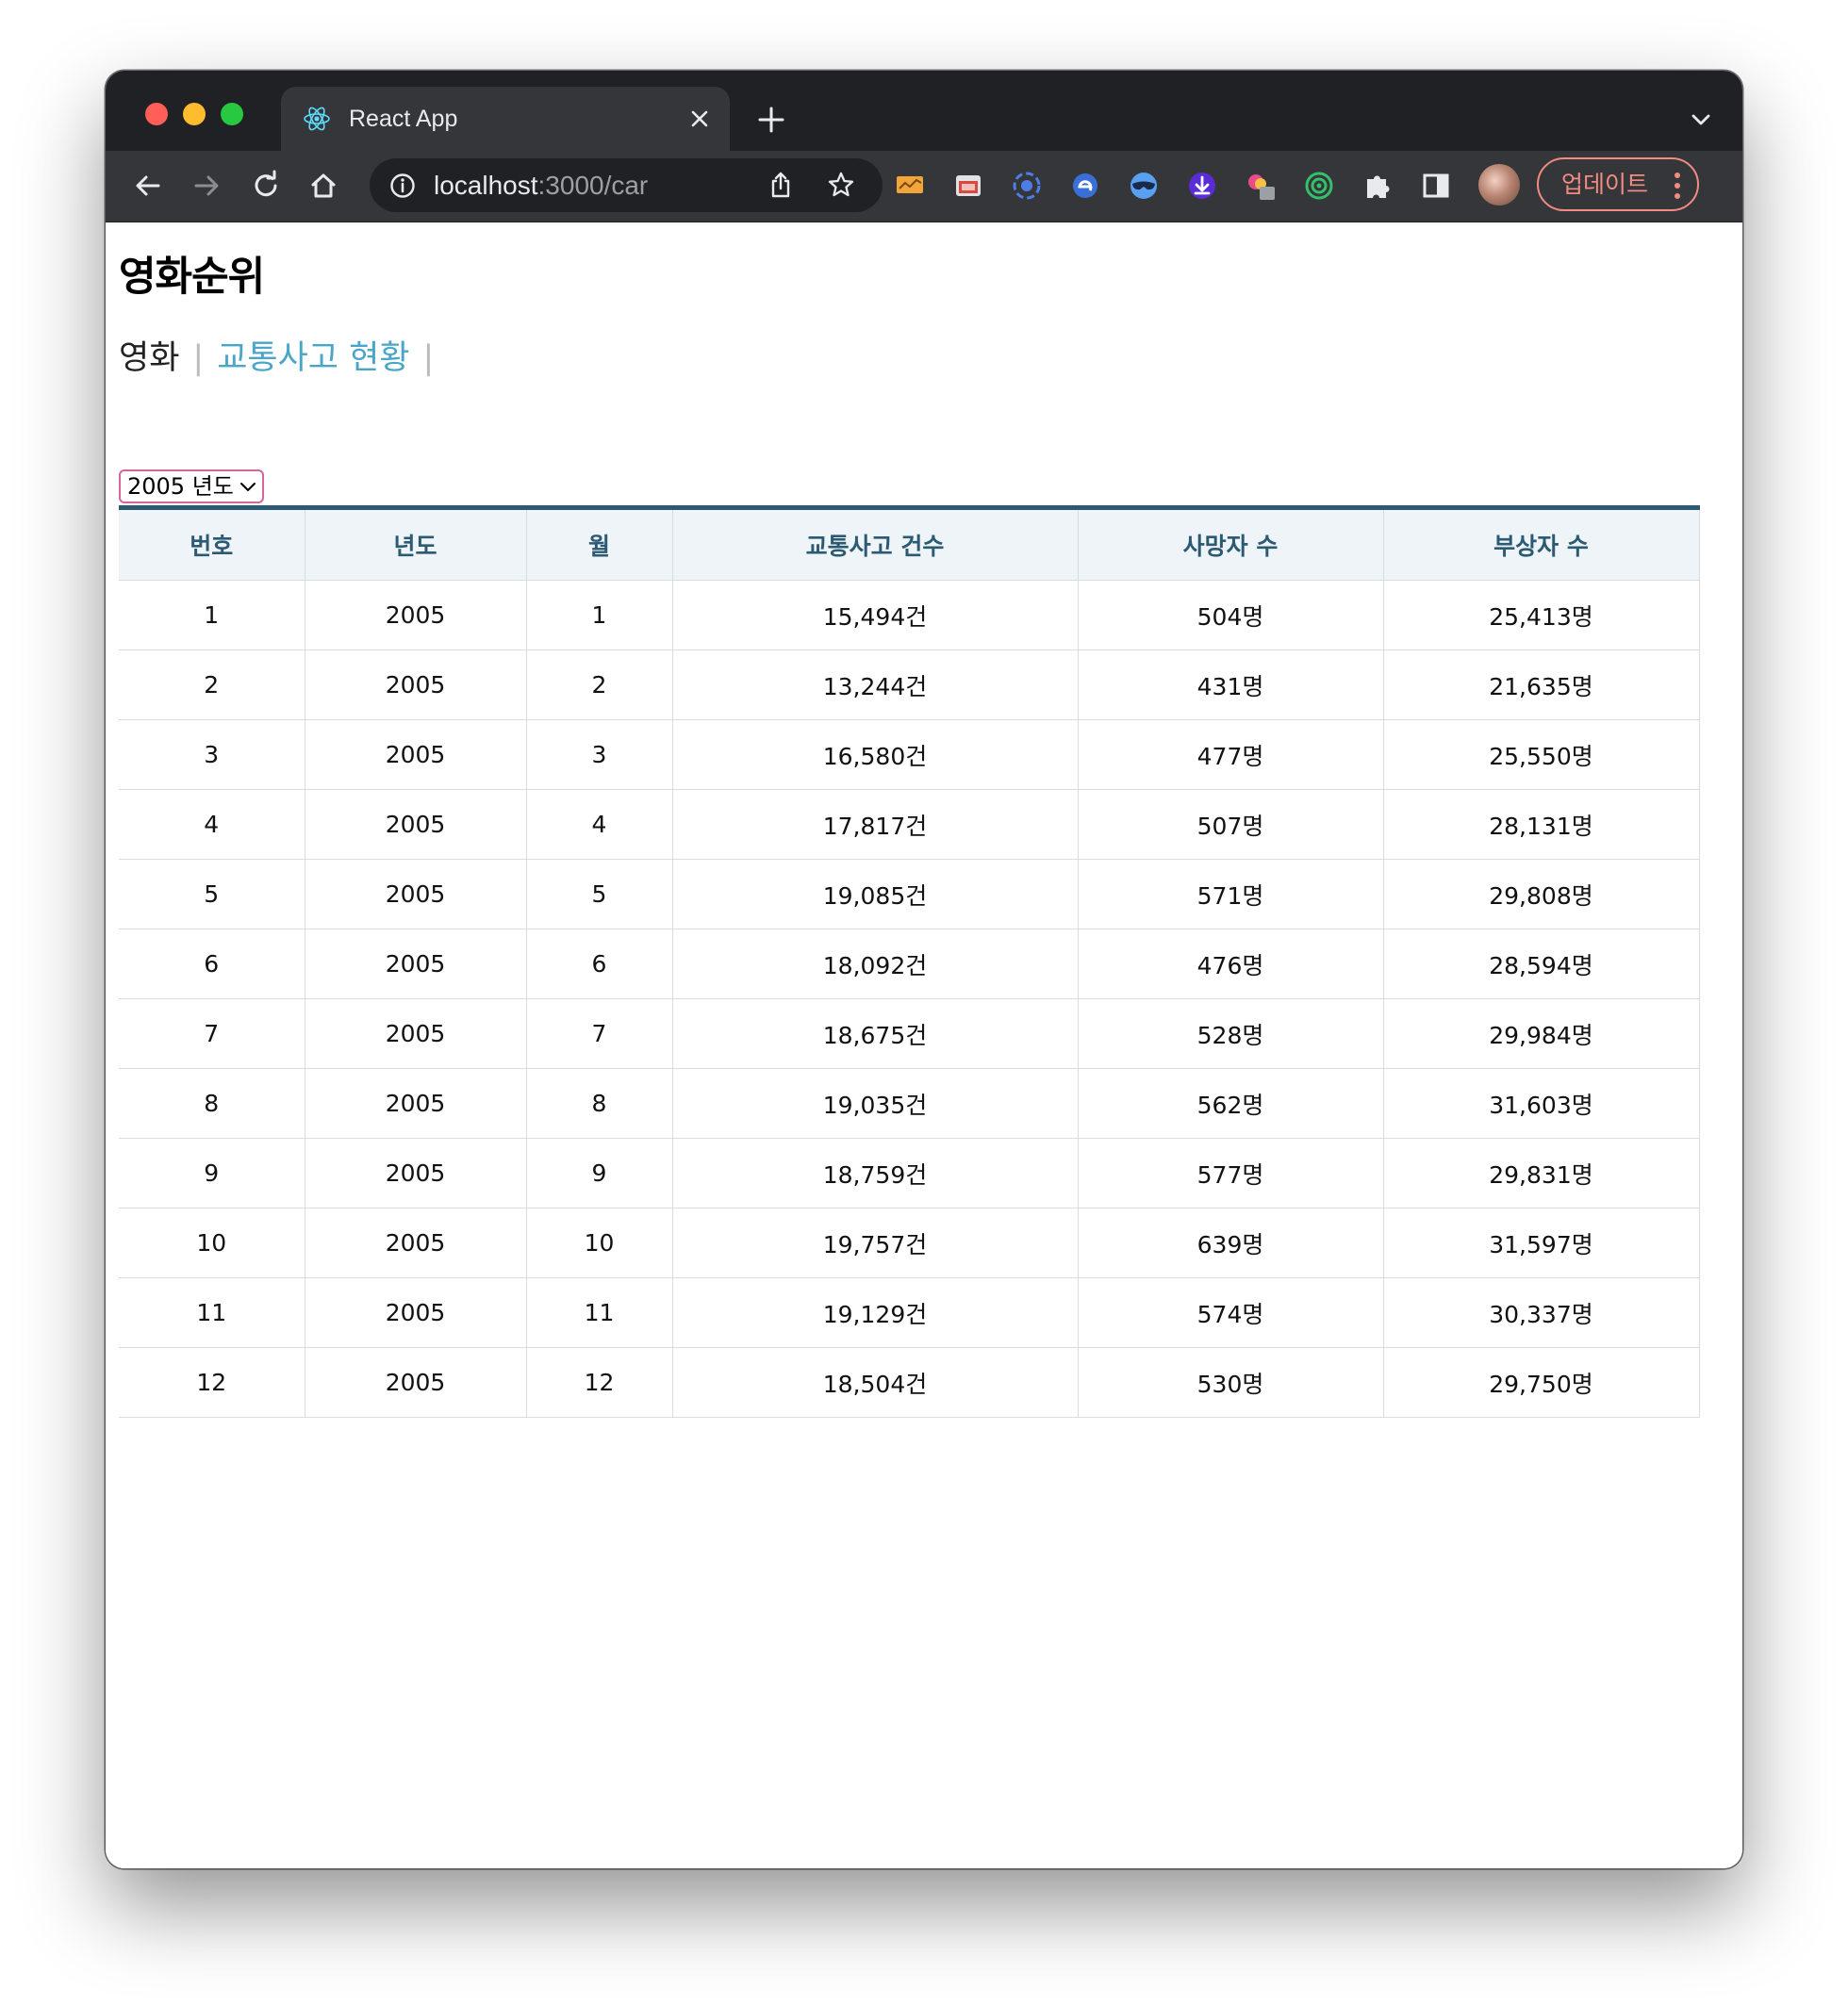  I want to click on back-arrow-icon, so click(148, 186).